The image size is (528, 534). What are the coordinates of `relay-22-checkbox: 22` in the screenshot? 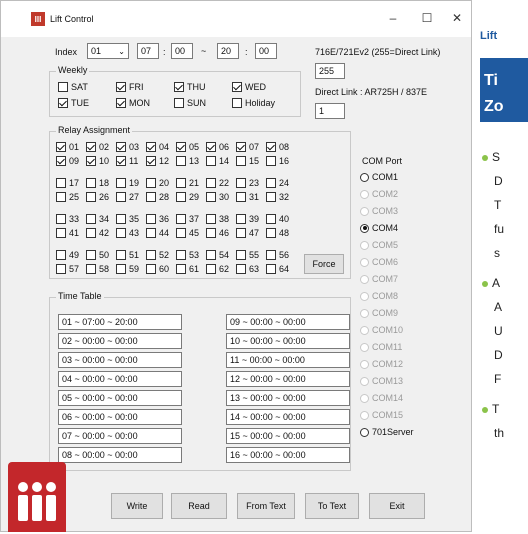 It's located at (217, 183).